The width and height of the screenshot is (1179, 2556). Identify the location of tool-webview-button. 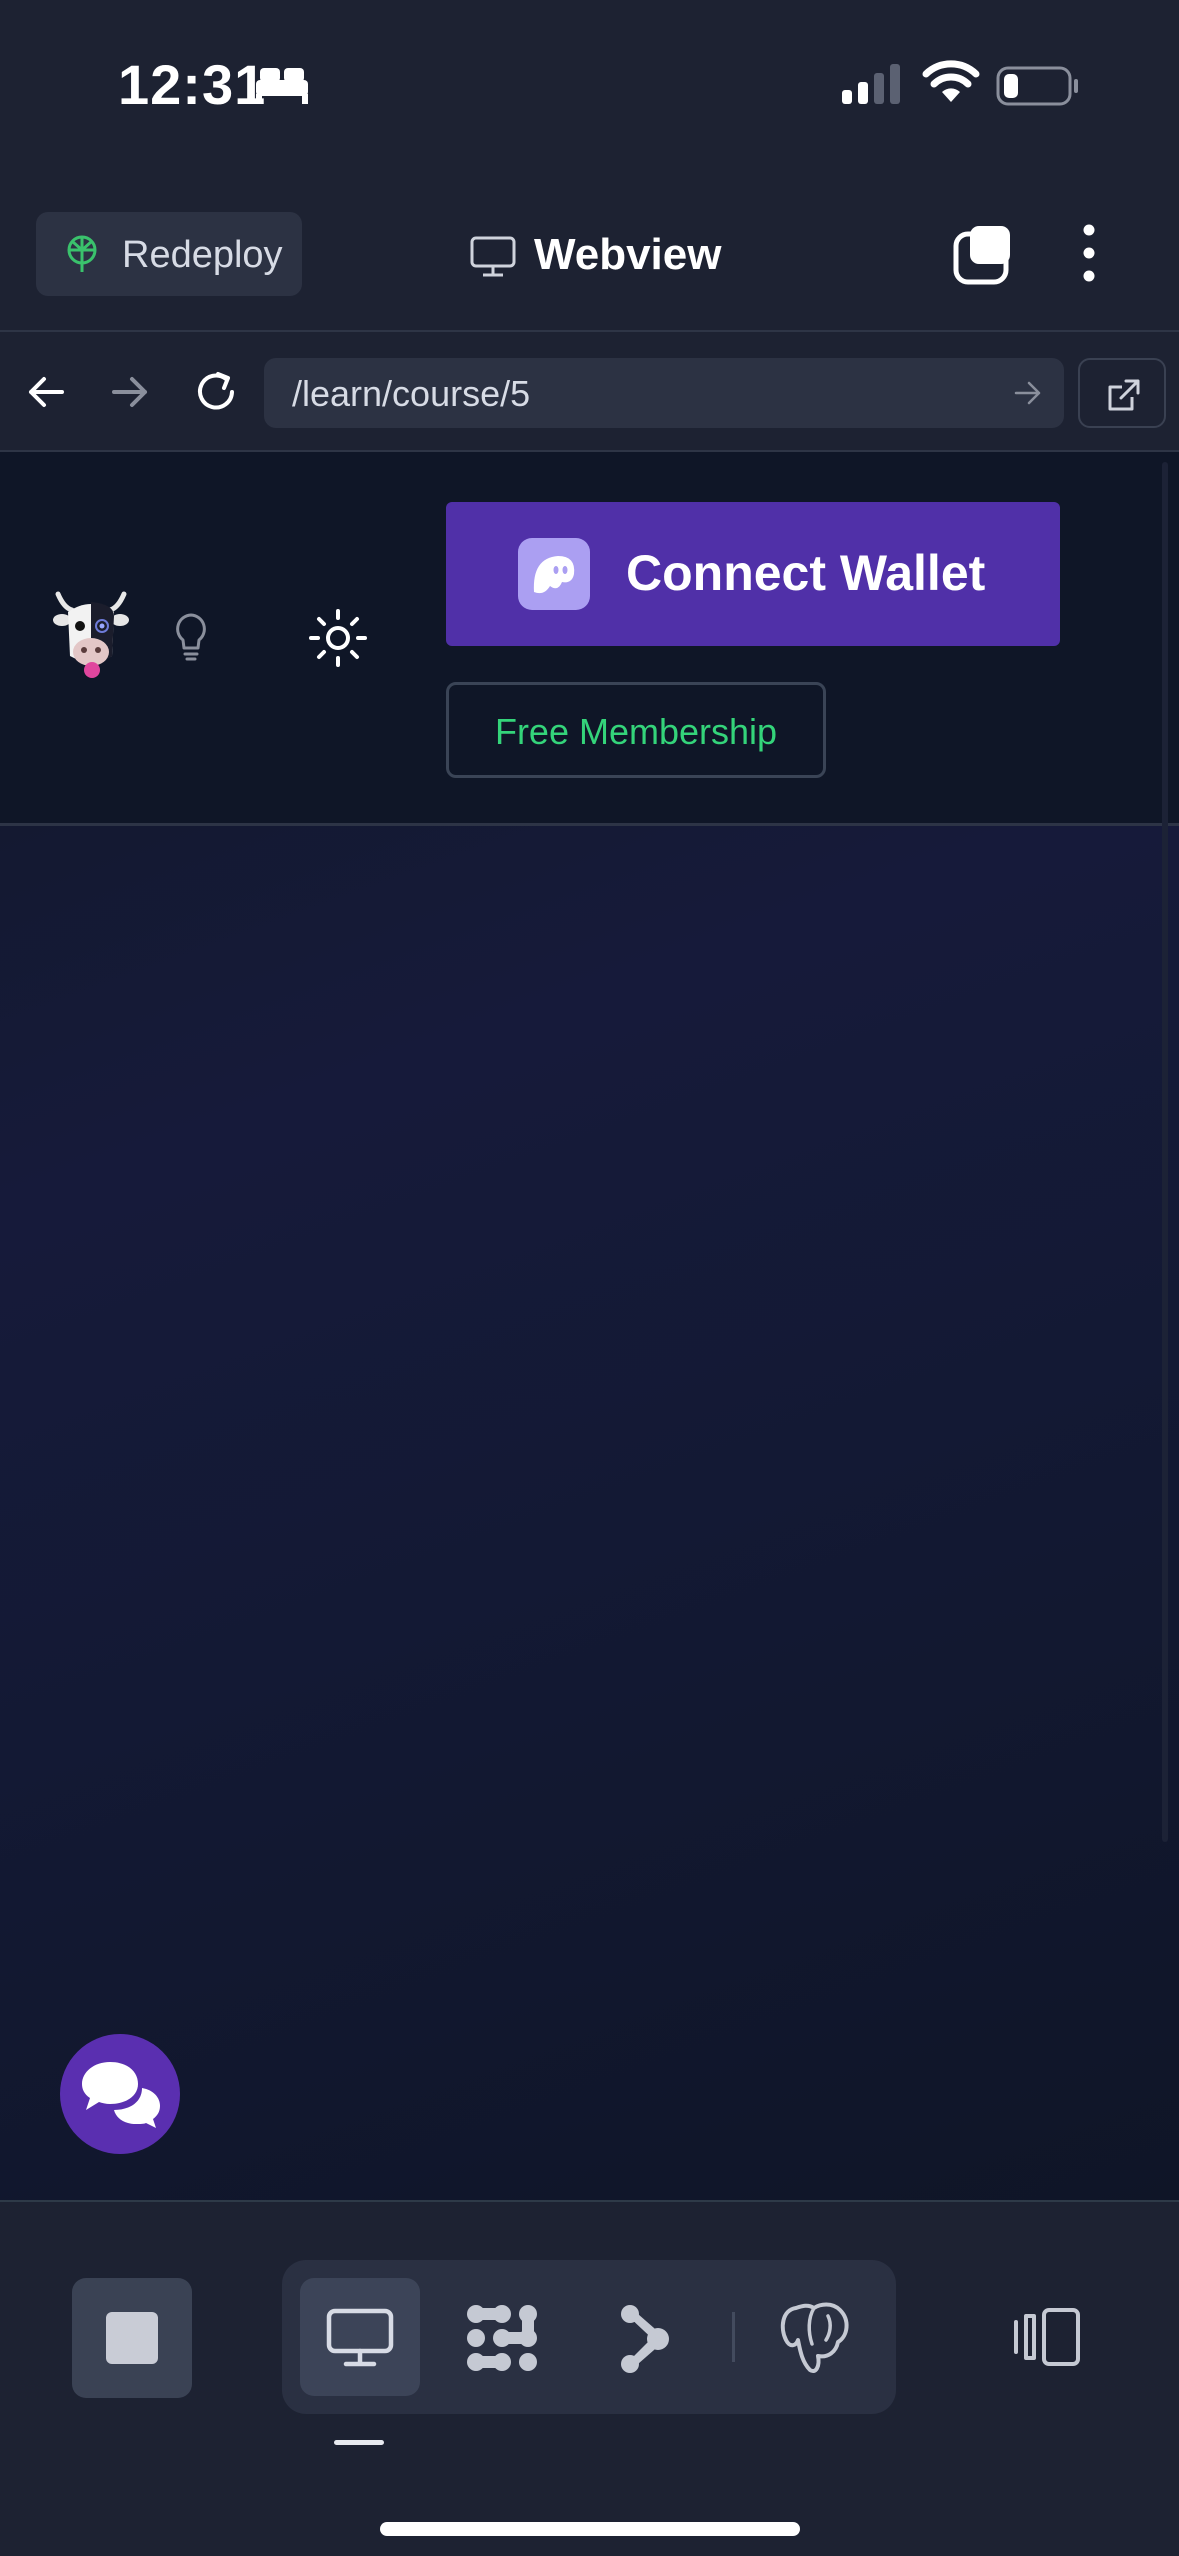
(360, 2337).